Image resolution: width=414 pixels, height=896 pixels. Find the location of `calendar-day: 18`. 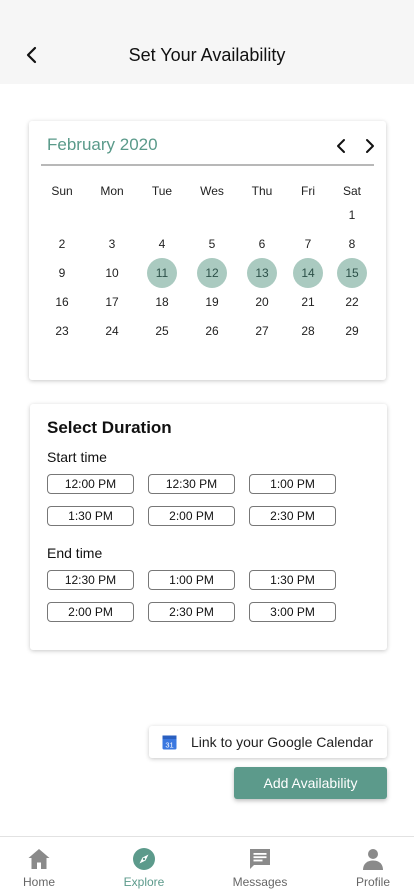

calendar-day: 18 is located at coordinates (162, 302).